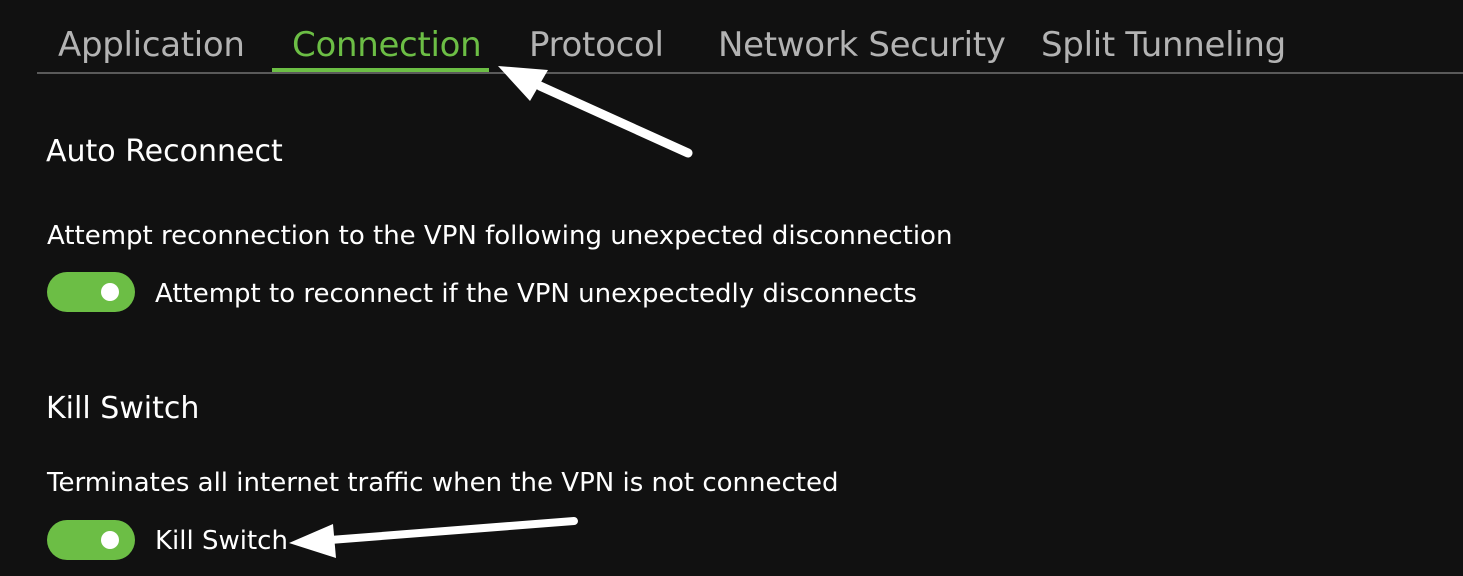  What do you see at coordinates (380, 70) in the screenshot?
I see `active-tab-indicator` at bounding box center [380, 70].